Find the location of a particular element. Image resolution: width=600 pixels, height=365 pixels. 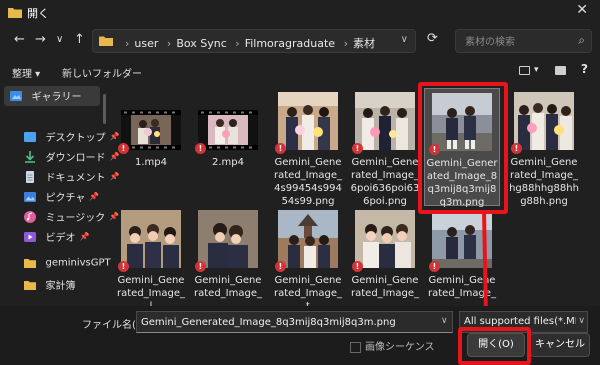

cancel-button: キャンセル is located at coordinates (560, 345).